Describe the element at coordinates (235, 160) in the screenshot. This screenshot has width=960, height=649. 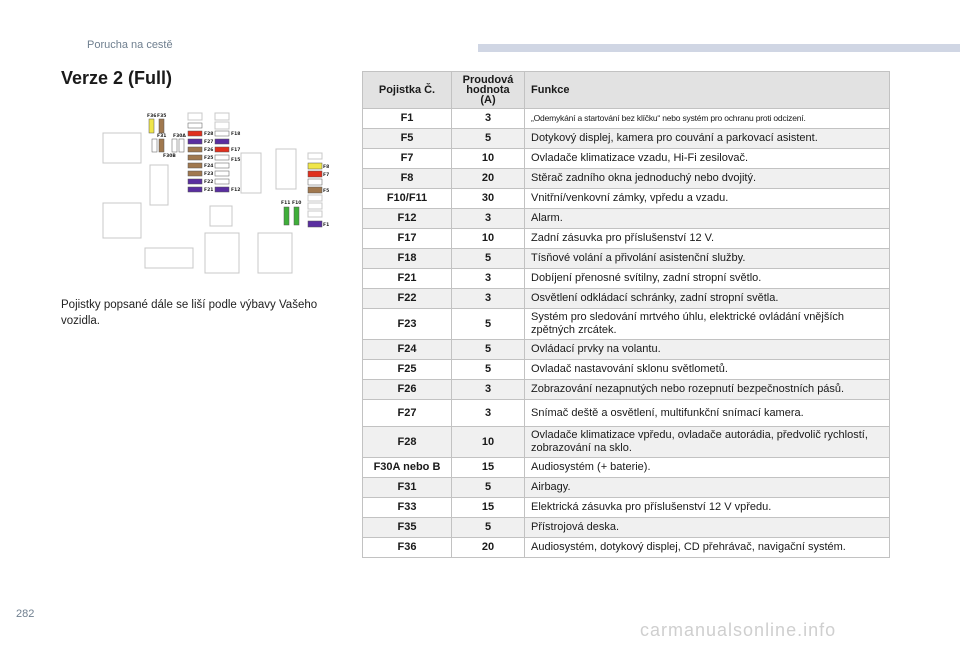
I see `fuse-label-f15: F15` at that location.